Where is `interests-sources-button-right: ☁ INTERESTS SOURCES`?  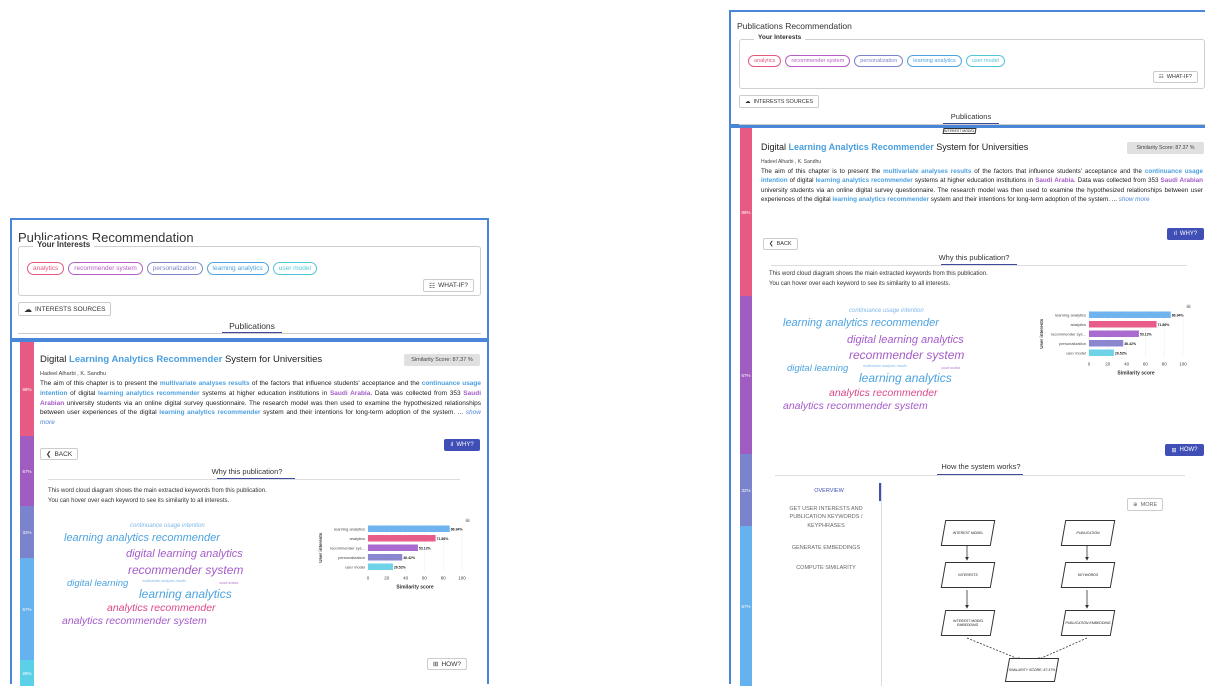 interests-sources-button-right: ☁ INTERESTS SOURCES is located at coordinates (779, 101).